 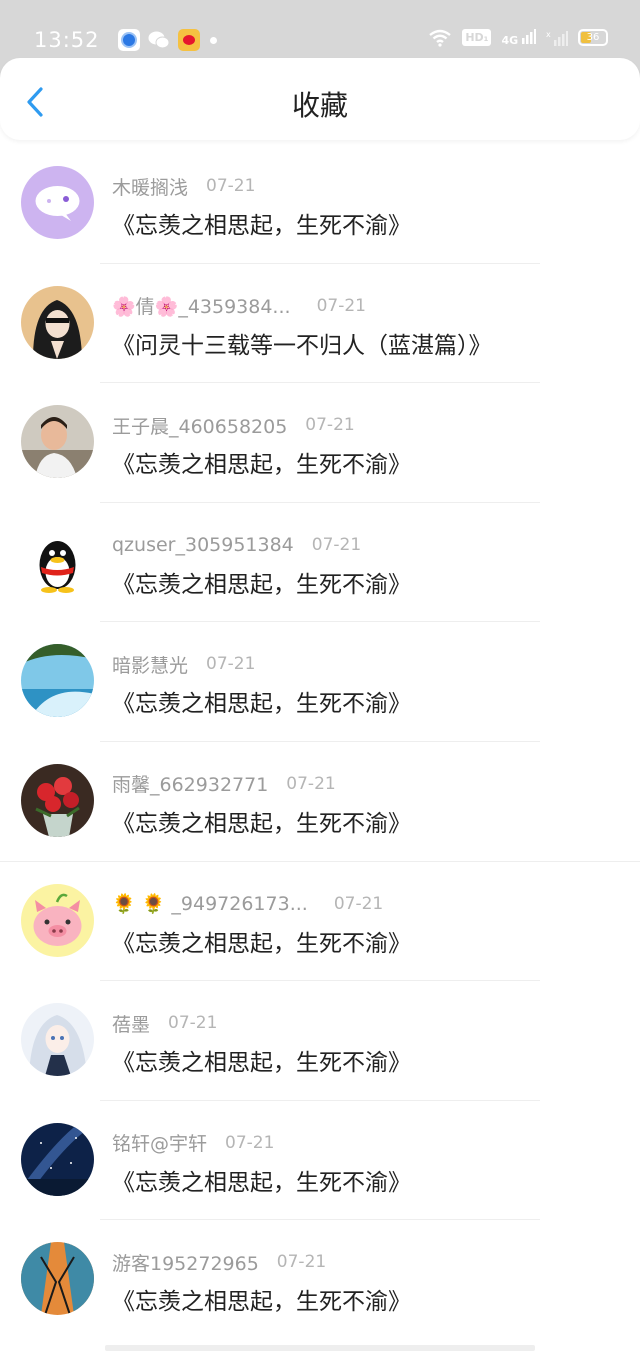 I want to click on browser-app-icon, so click(x=128, y=40).